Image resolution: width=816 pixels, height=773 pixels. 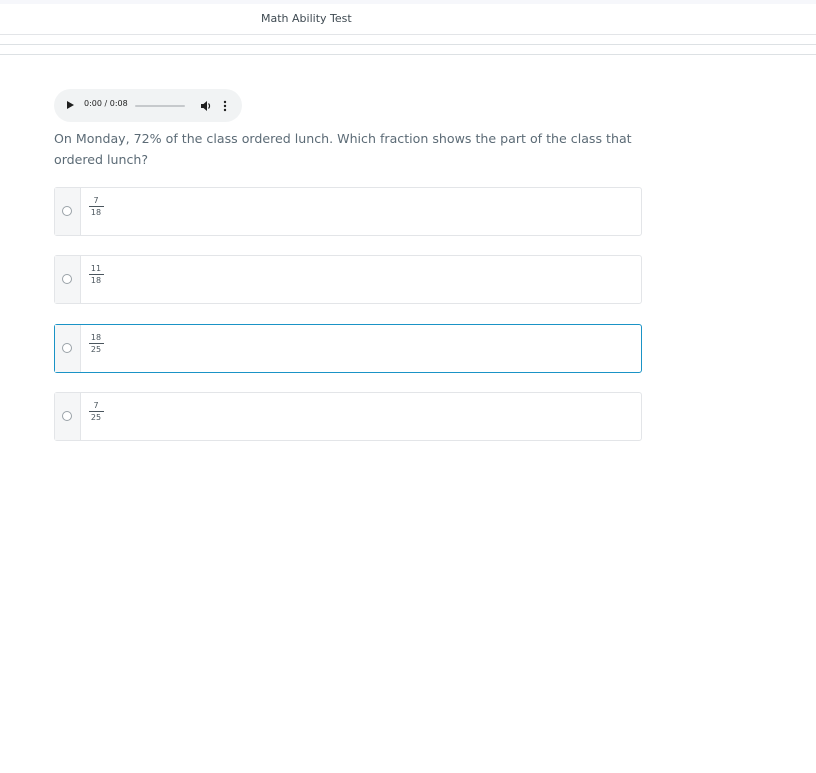 What do you see at coordinates (225, 106) in the screenshot?
I see `more-options-icon` at bounding box center [225, 106].